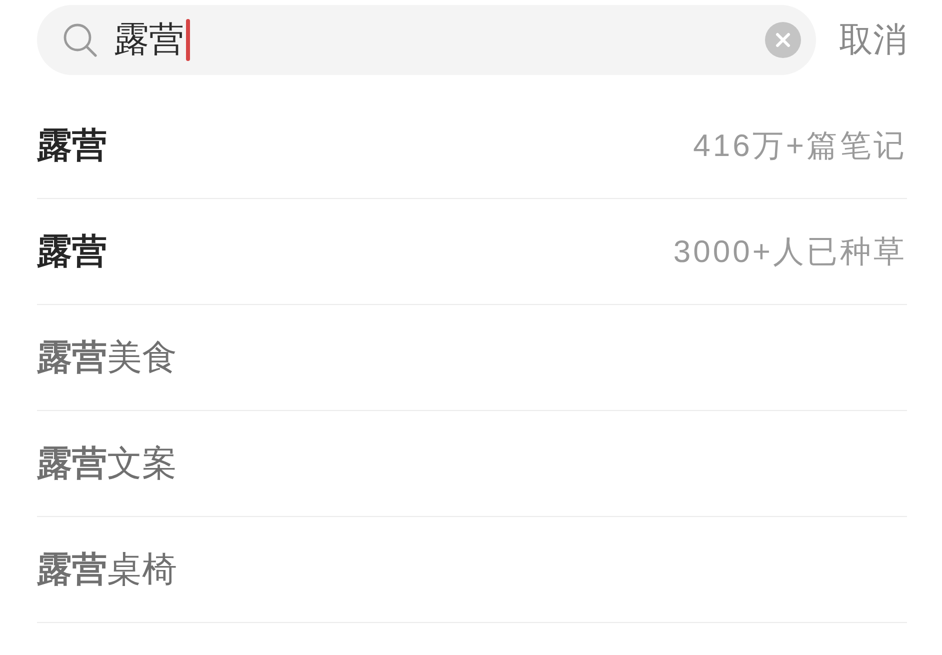  Describe the element at coordinates (150, 40) in the screenshot. I see `search-input: 露营` at that location.